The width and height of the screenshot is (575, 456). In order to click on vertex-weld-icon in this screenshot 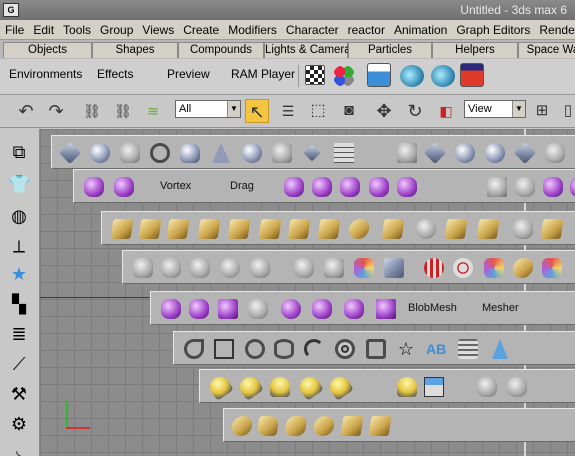, I will do `click(260, 268)`.